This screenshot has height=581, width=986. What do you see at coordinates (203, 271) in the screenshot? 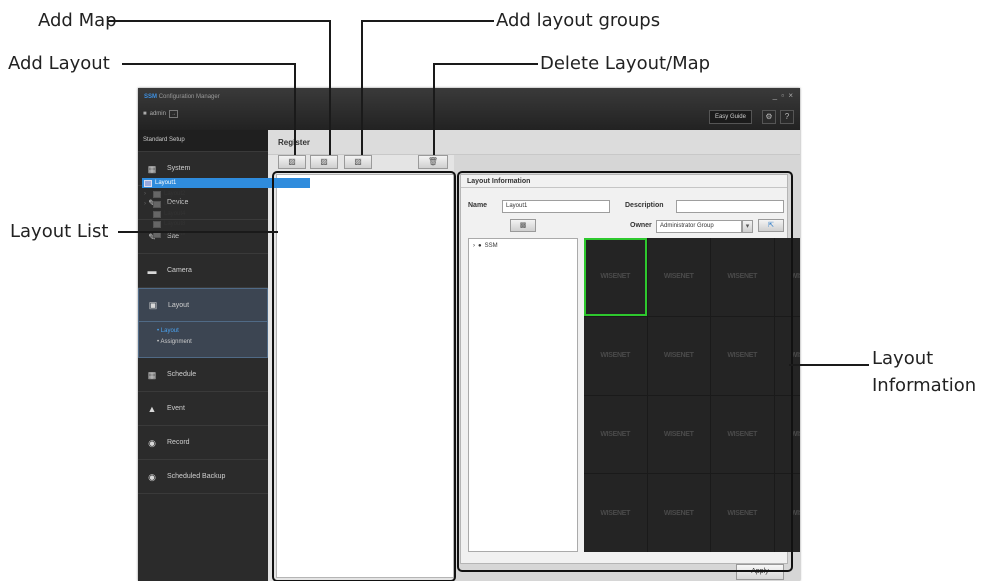
I see `sidebar-item-camera: ▬ Camera` at bounding box center [203, 271].